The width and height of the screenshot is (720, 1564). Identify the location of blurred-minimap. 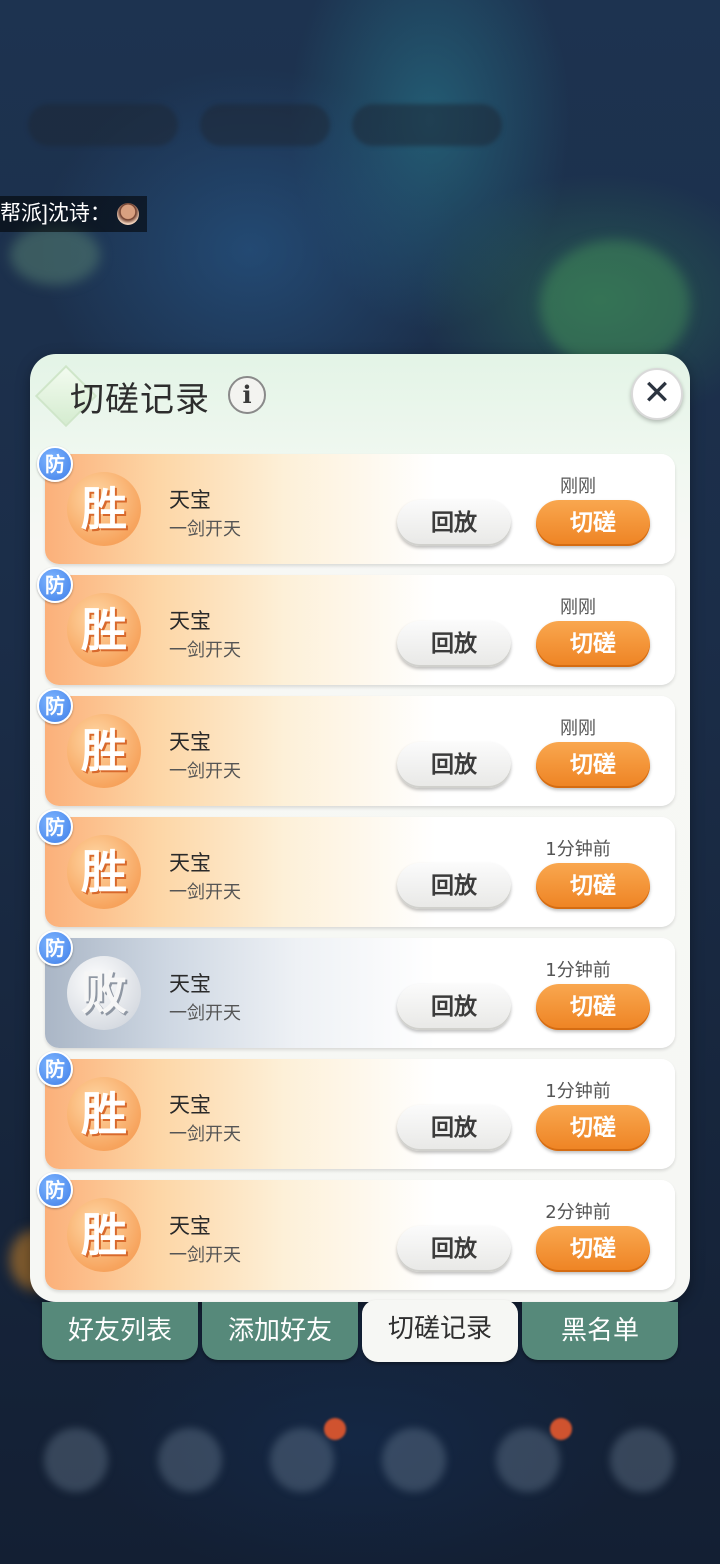
(615, 305).